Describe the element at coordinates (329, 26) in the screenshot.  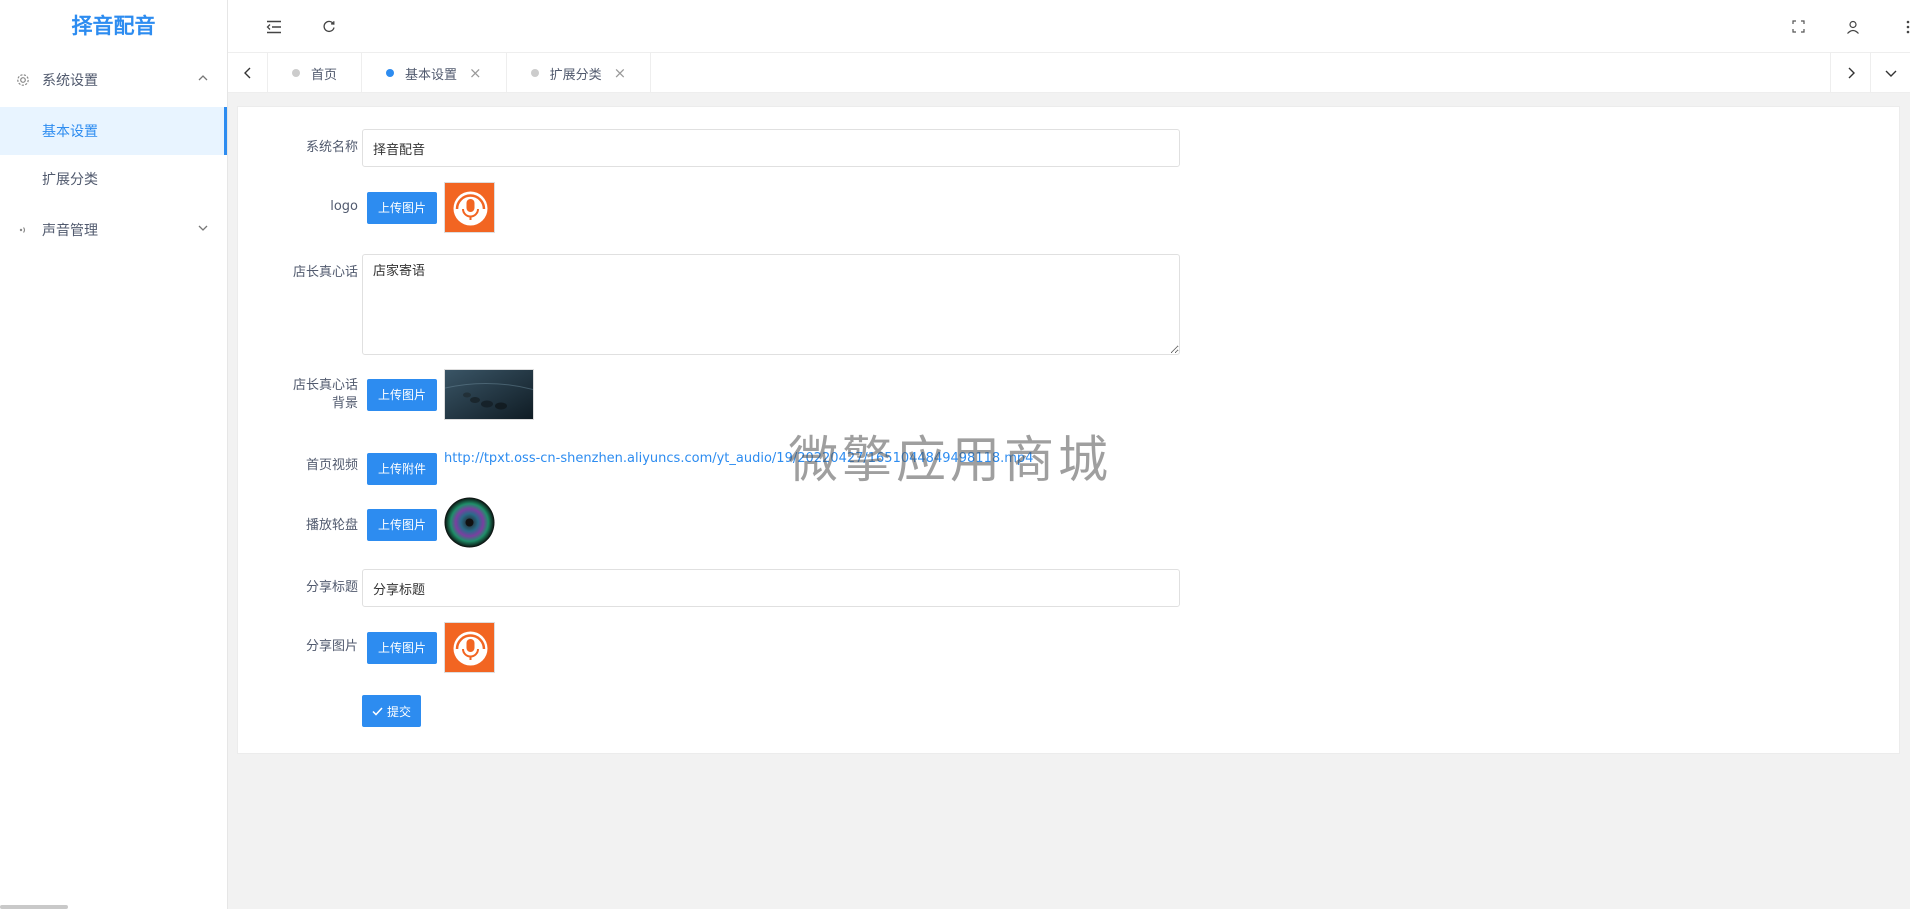
I see `refresh-icon` at that location.